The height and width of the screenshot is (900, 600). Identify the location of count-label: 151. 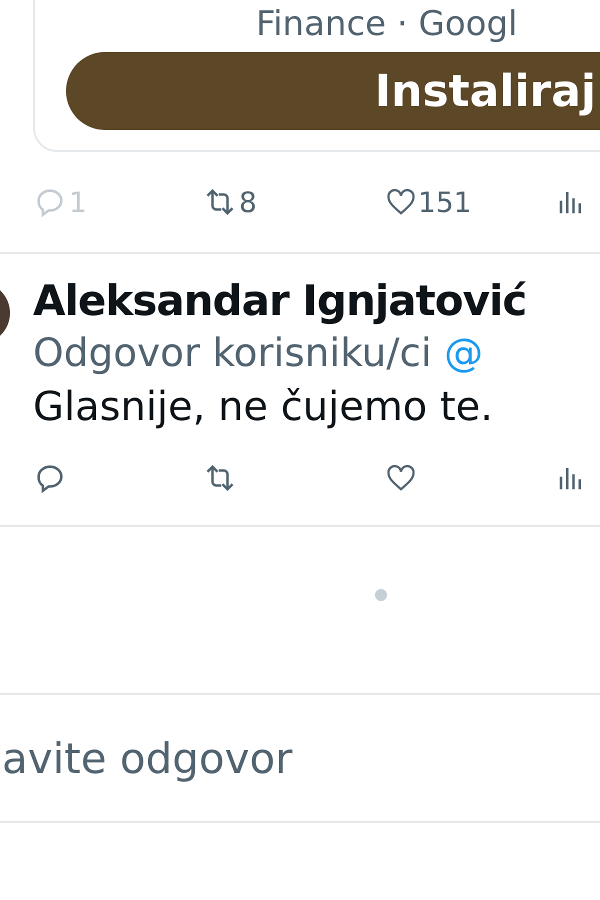
(445, 202).